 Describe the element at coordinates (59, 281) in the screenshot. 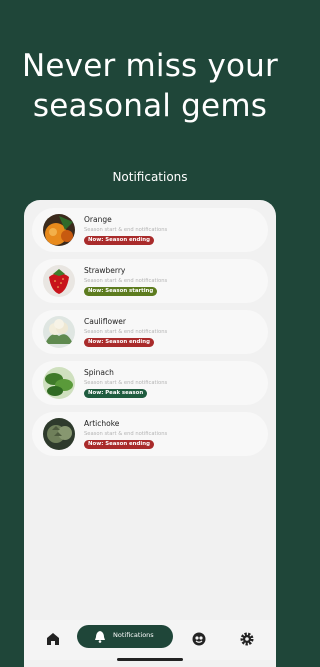

I see `strawberry-image` at that location.